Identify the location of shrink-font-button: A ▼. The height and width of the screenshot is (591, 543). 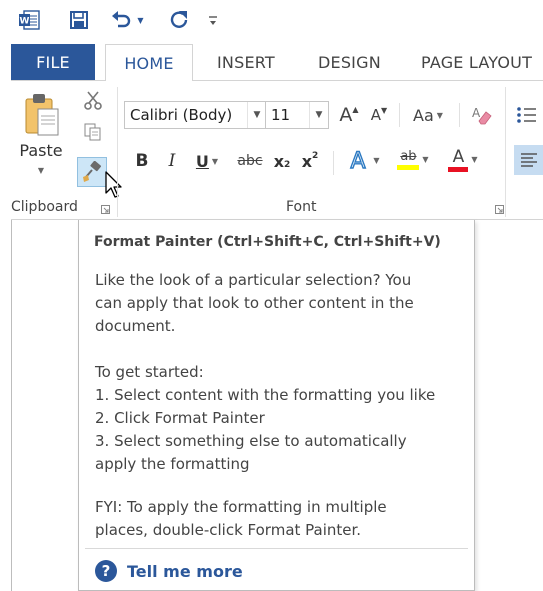
(379, 115).